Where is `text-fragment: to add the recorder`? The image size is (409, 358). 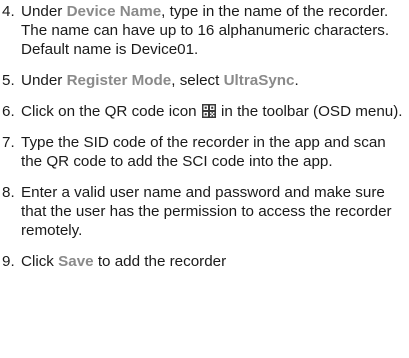 text-fragment: to add the recorder is located at coordinates (160, 261).